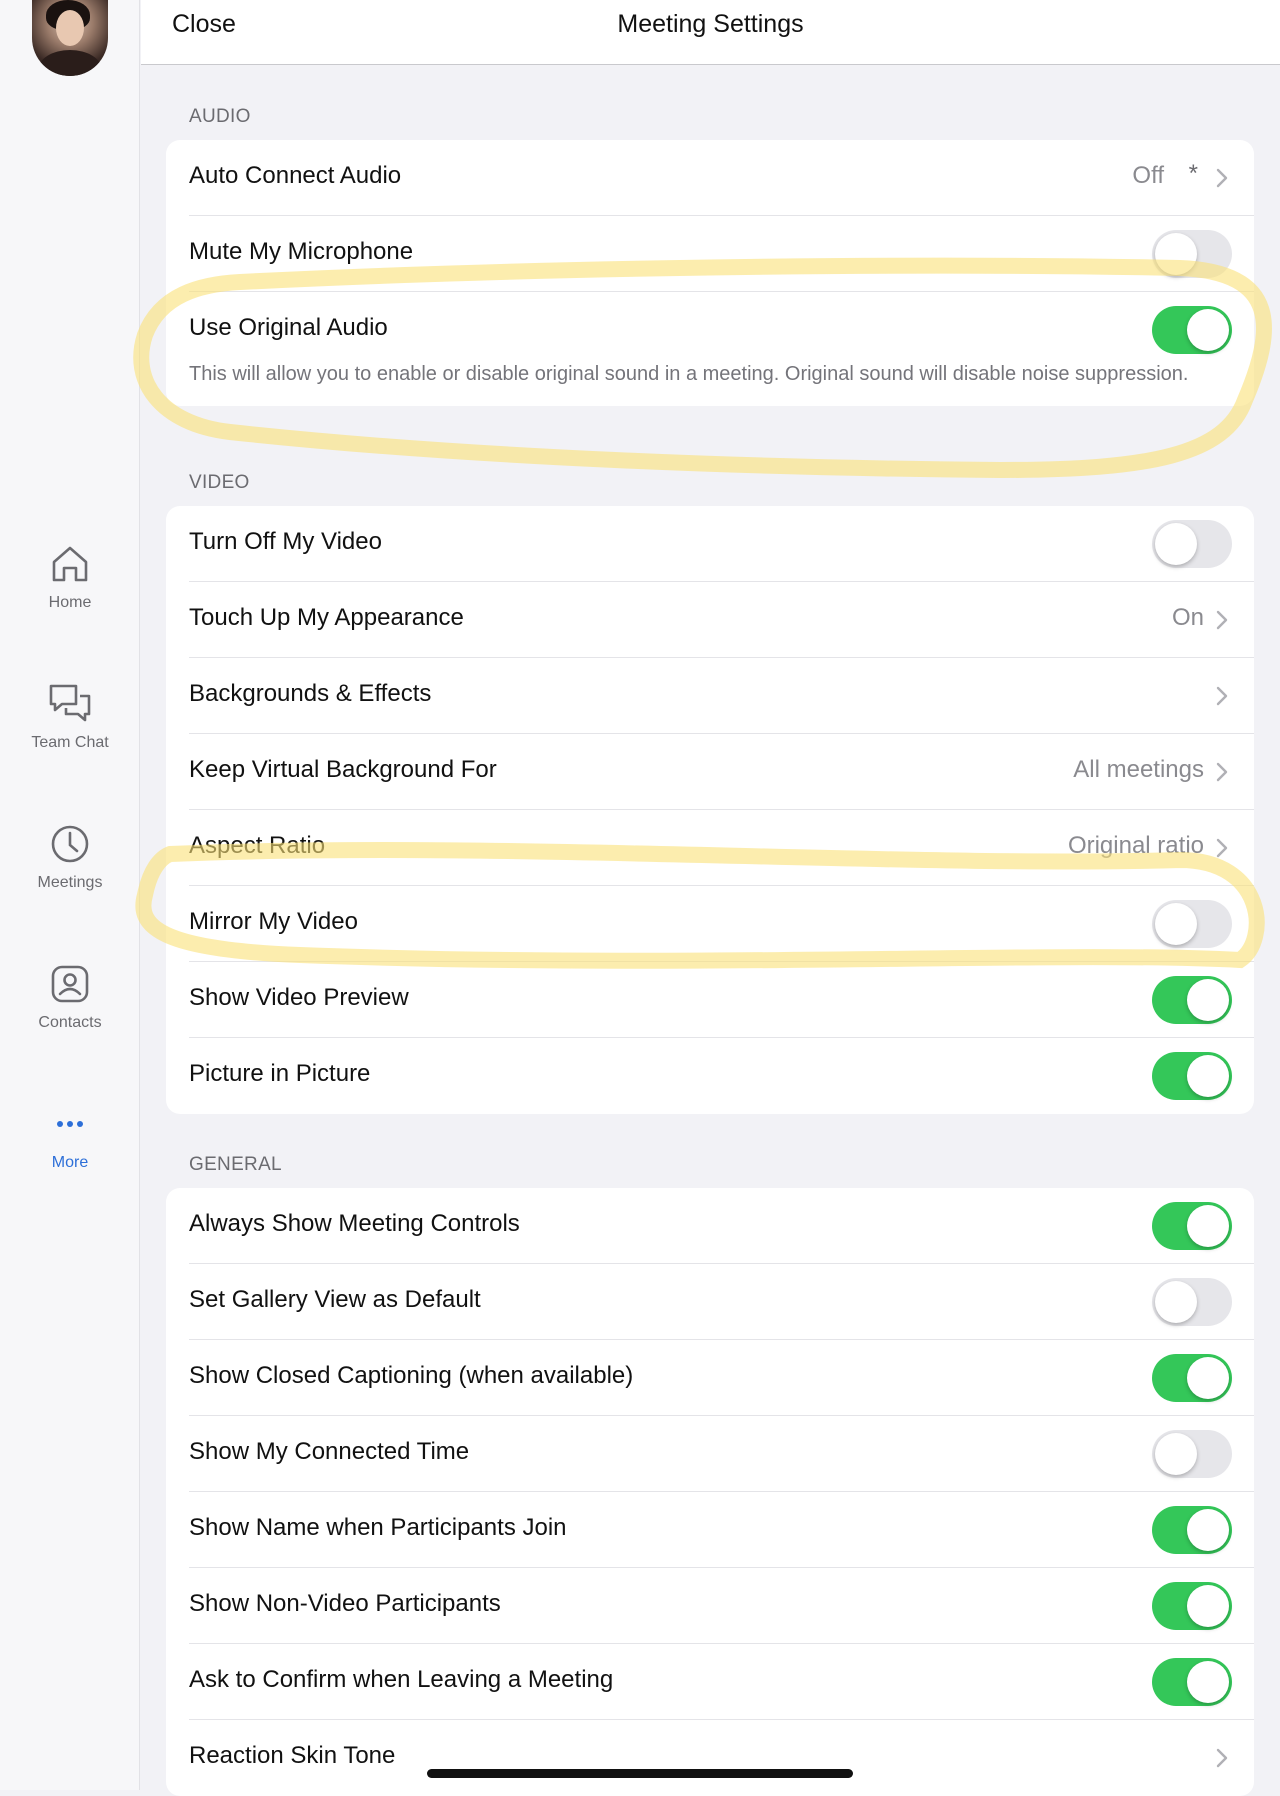 This screenshot has width=1280, height=1796. I want to click on backgrounds-row: Backgrounds & Effects, so click(721, 696).